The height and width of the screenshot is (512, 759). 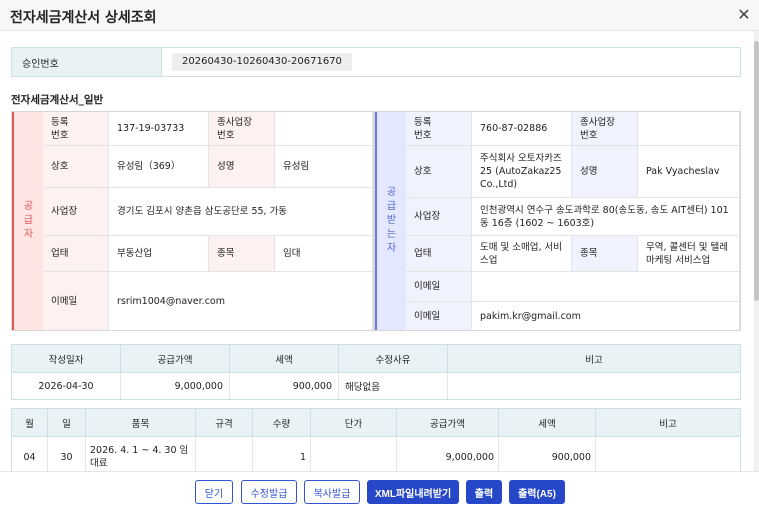 I want to click on items-row-month: 04, so click(x=30, y=454).